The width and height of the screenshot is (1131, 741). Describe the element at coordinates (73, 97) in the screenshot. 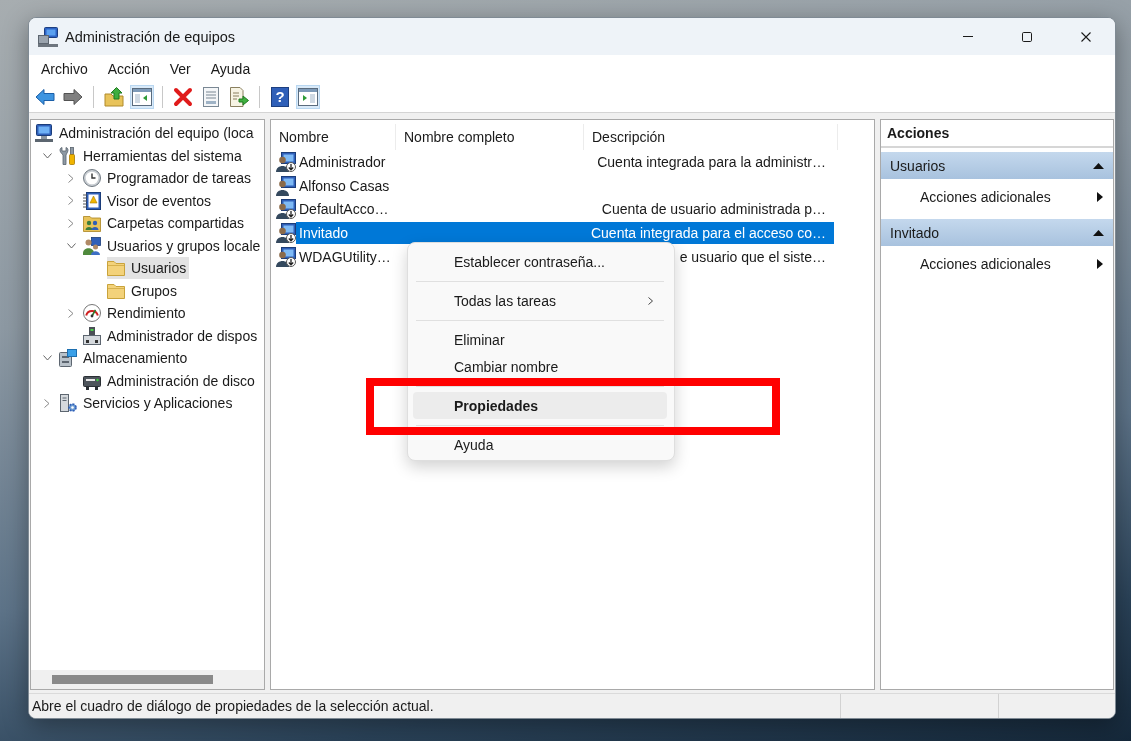

I see `forward-arrow-icon` at that location.